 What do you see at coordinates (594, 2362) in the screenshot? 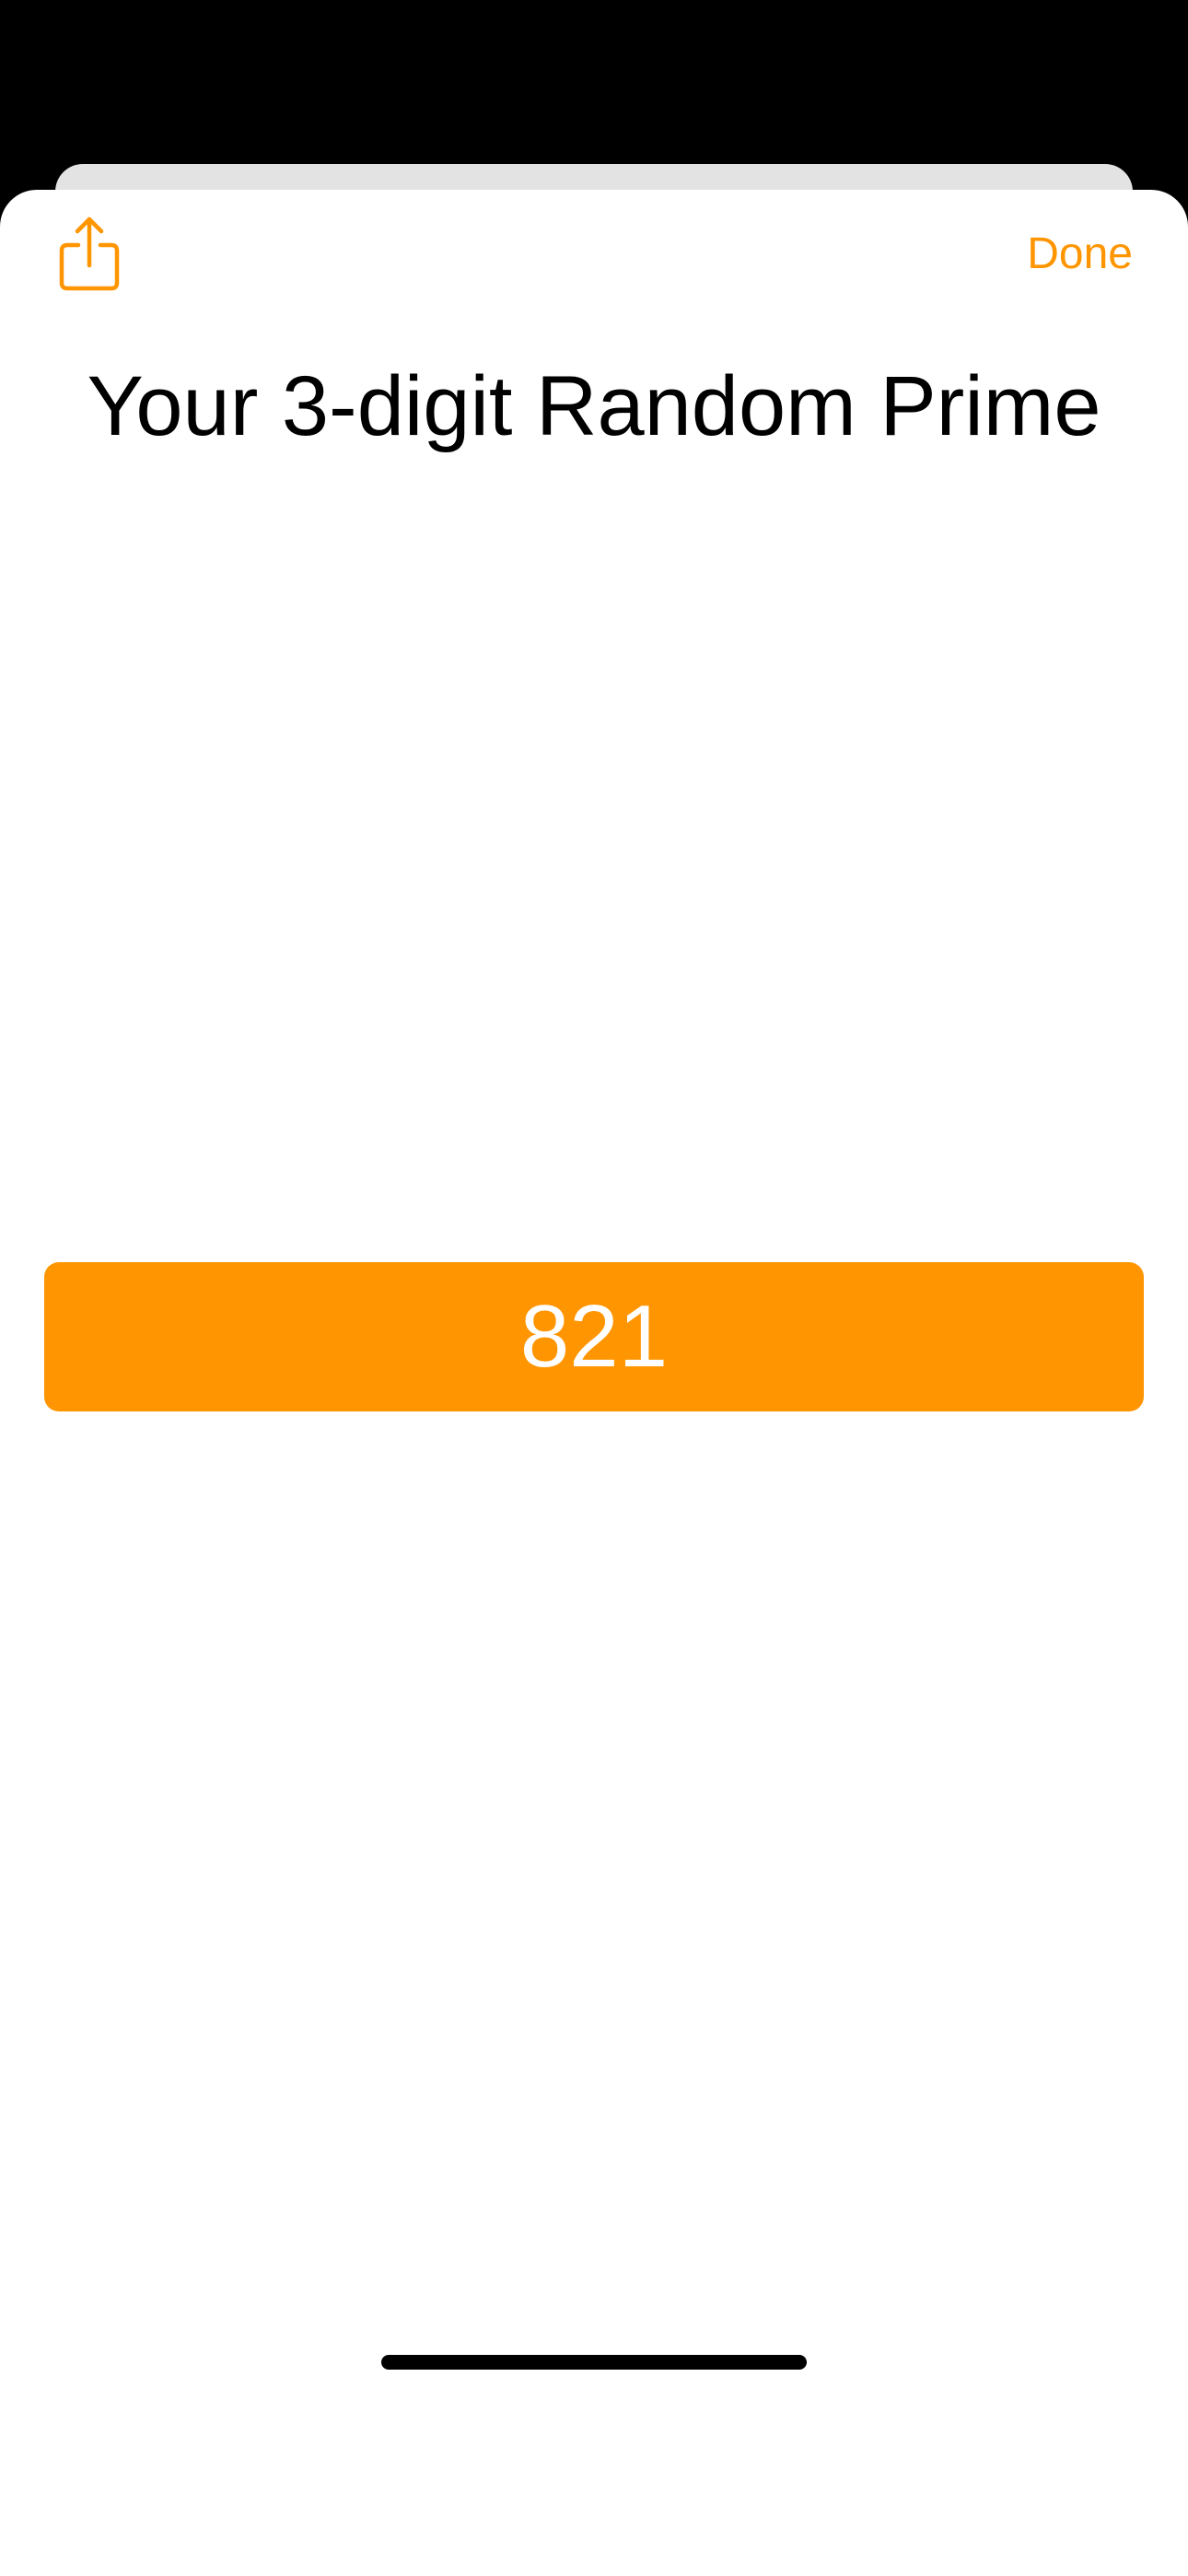
I see `home-indicator` at bounding box center [594, 2362].